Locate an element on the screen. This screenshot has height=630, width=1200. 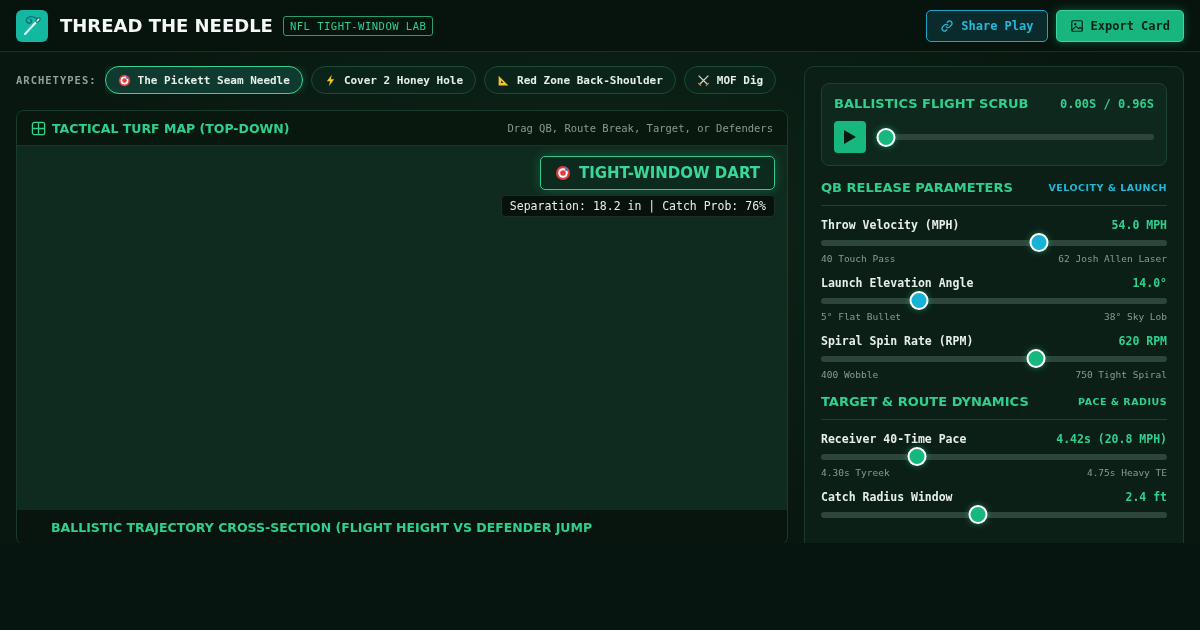
play-icon is located at coordinates (850, 137).